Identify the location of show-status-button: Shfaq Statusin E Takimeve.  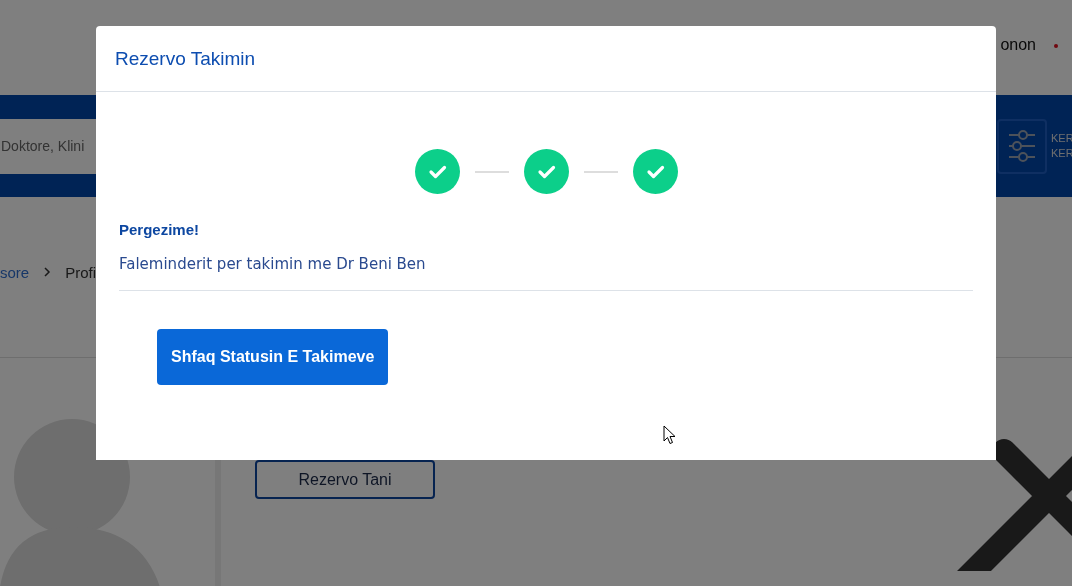
(273, 357).